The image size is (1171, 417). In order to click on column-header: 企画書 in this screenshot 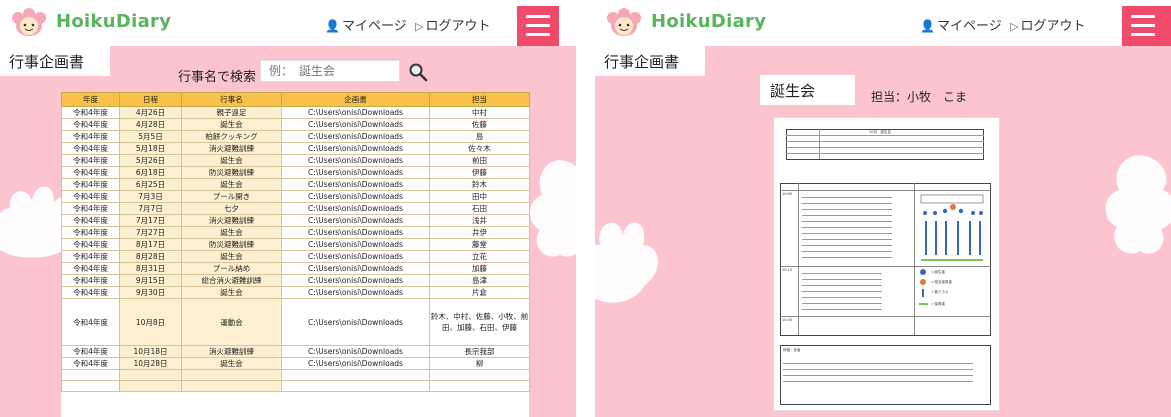, I will do `click(355, 99)`.